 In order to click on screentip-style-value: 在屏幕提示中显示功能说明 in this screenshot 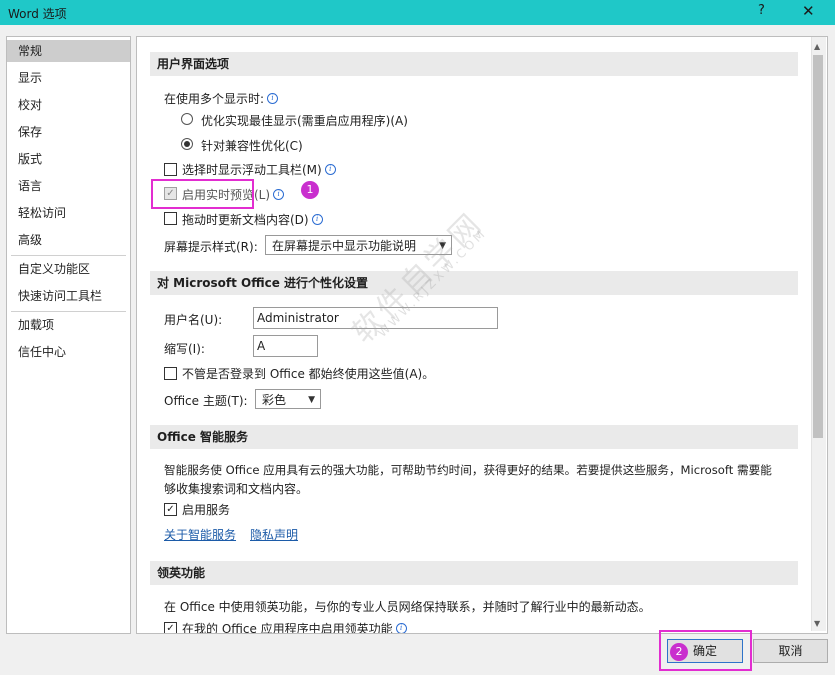, I will do `click(344, 246)`.